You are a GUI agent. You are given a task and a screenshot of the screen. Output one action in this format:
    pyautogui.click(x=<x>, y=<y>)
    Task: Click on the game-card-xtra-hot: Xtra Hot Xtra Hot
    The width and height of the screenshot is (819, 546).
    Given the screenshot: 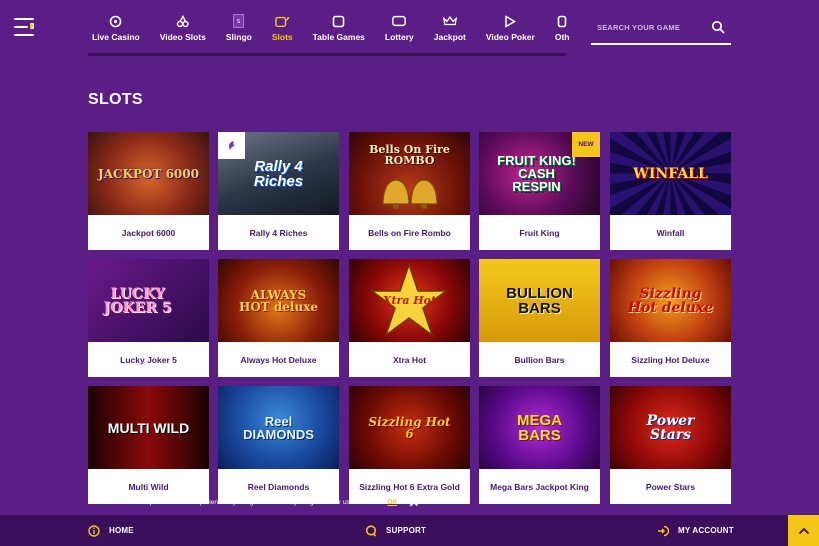 What is the action you would take?
    pyautogui.click(x=409, y=318)
    